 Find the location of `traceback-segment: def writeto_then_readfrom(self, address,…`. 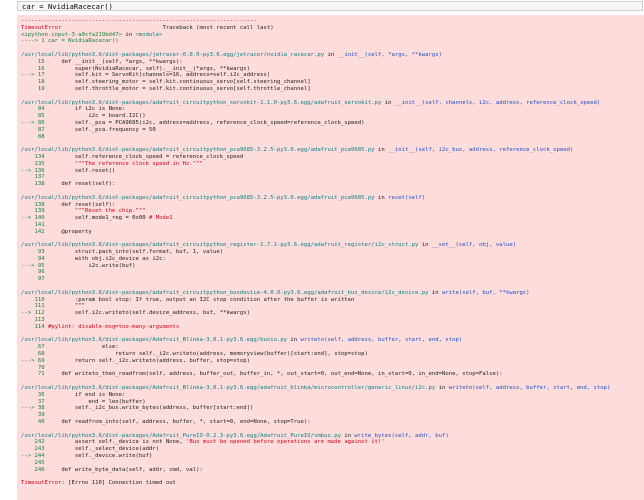

traceback-segment: def writeto_then_readfrom(self, address,… is located at coordinates (282, 374).